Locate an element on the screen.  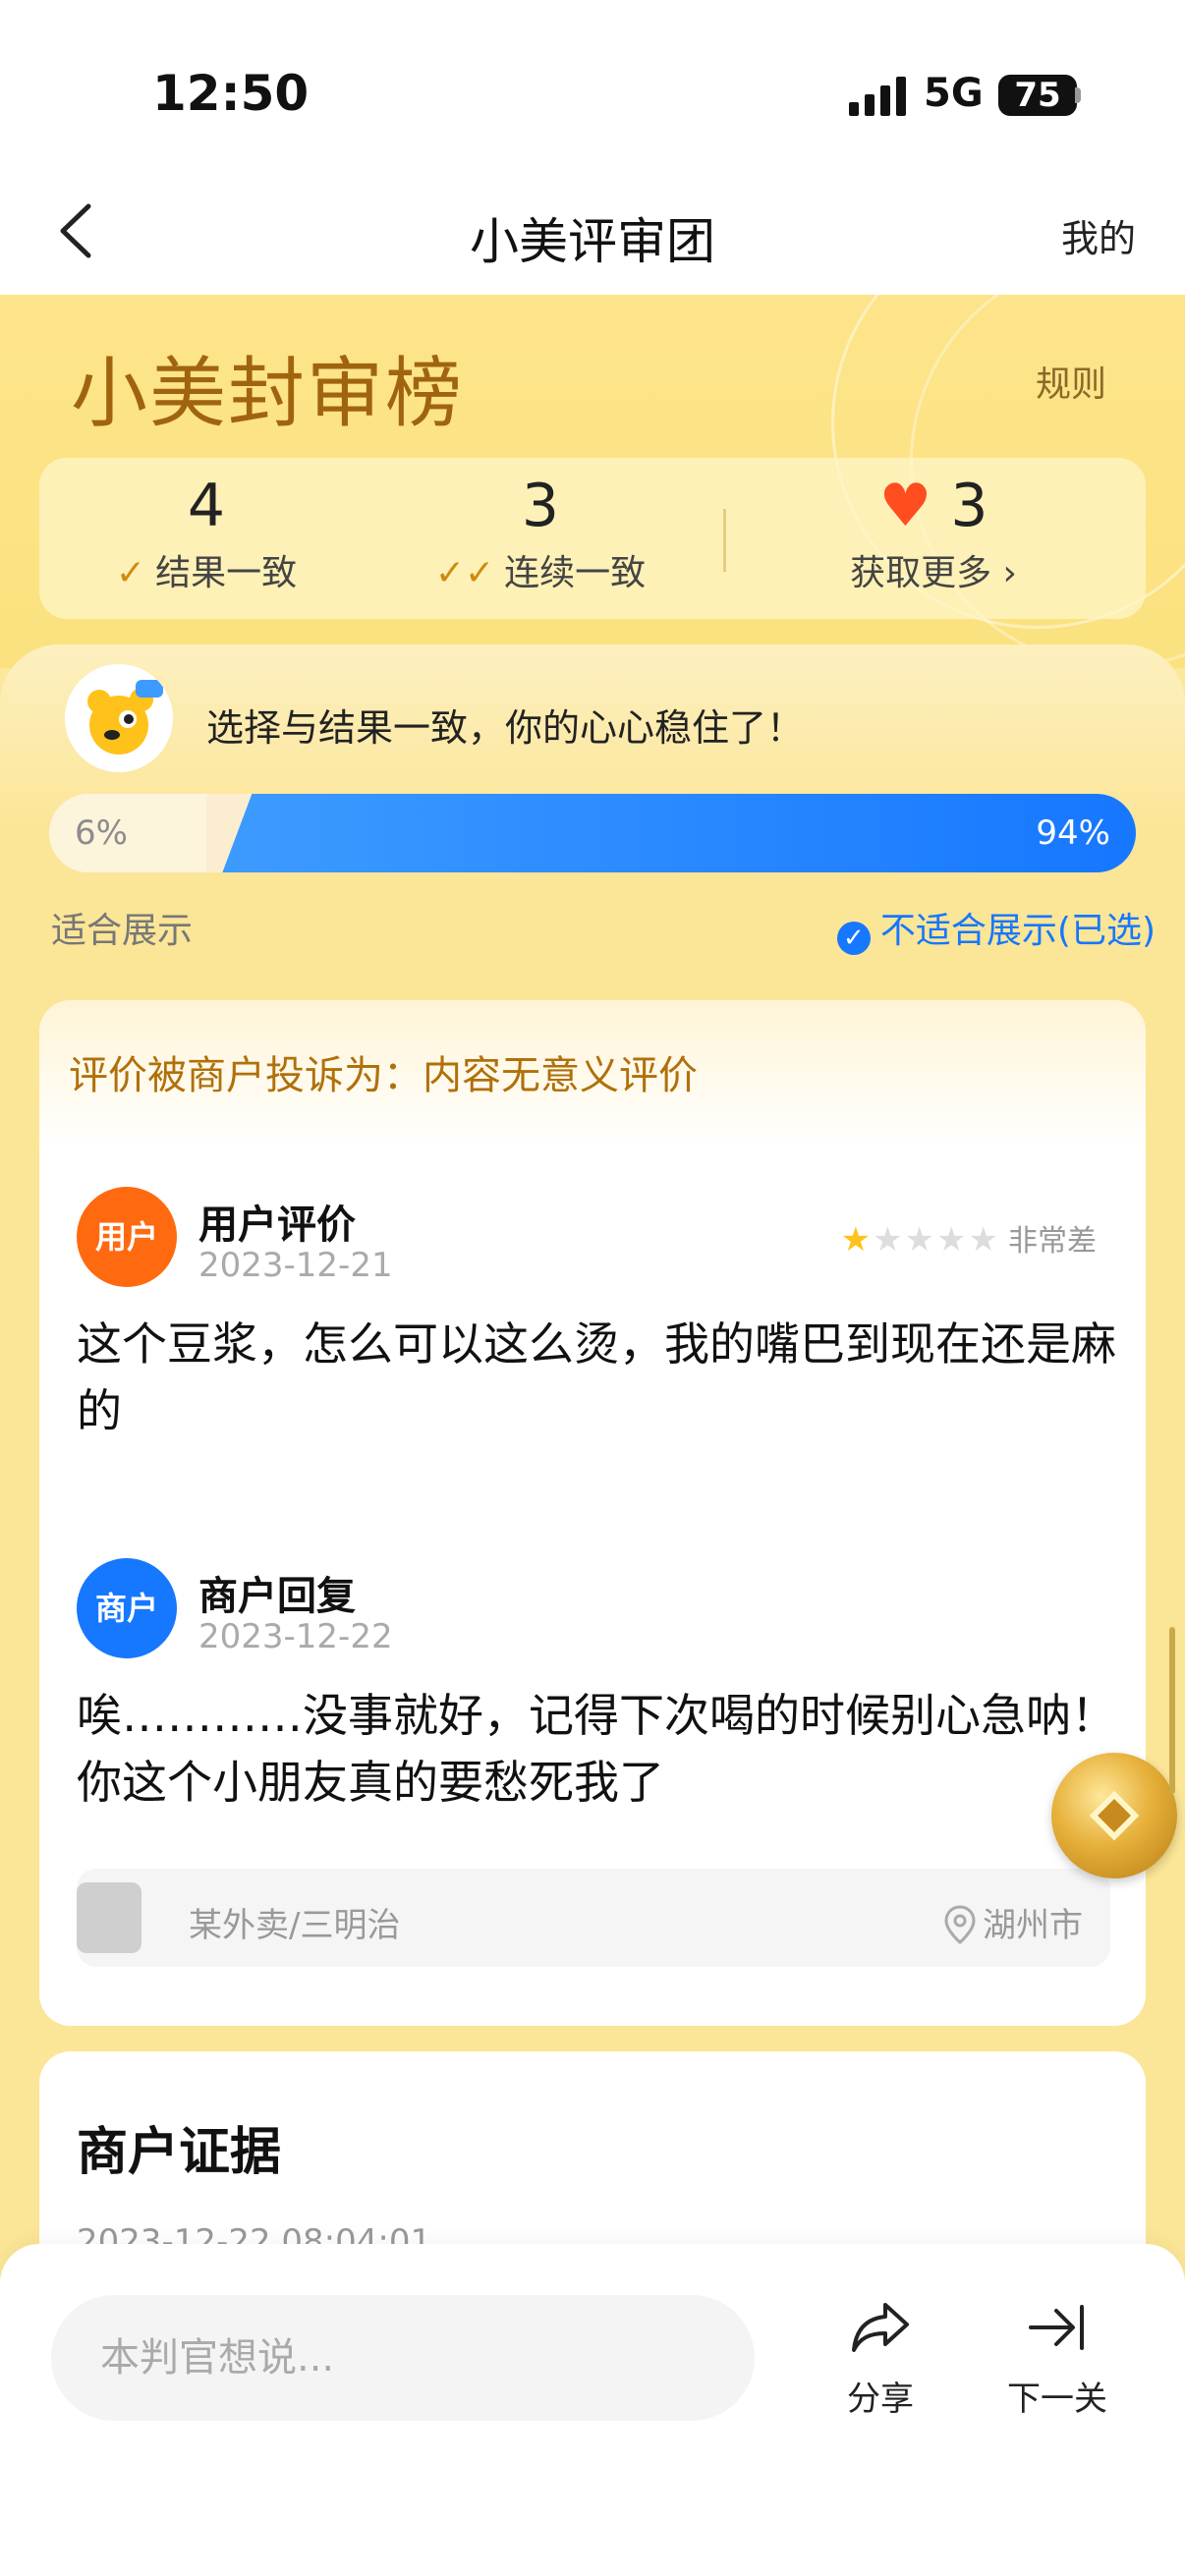
share-icon is located at coordinates (881, 2327).